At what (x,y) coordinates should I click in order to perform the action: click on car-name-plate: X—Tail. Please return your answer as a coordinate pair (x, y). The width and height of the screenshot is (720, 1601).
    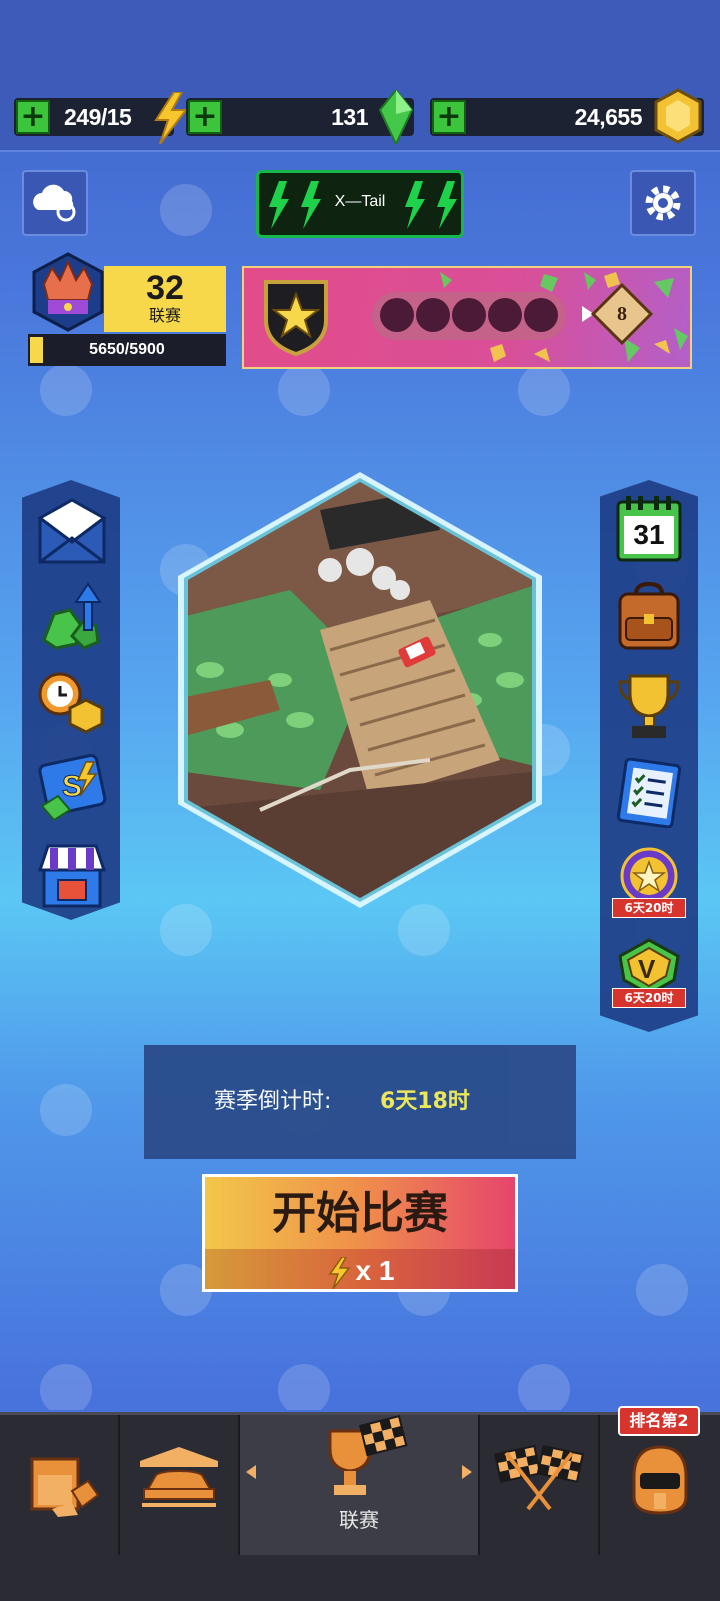
    Looking at the image, I should click on (360, 204).